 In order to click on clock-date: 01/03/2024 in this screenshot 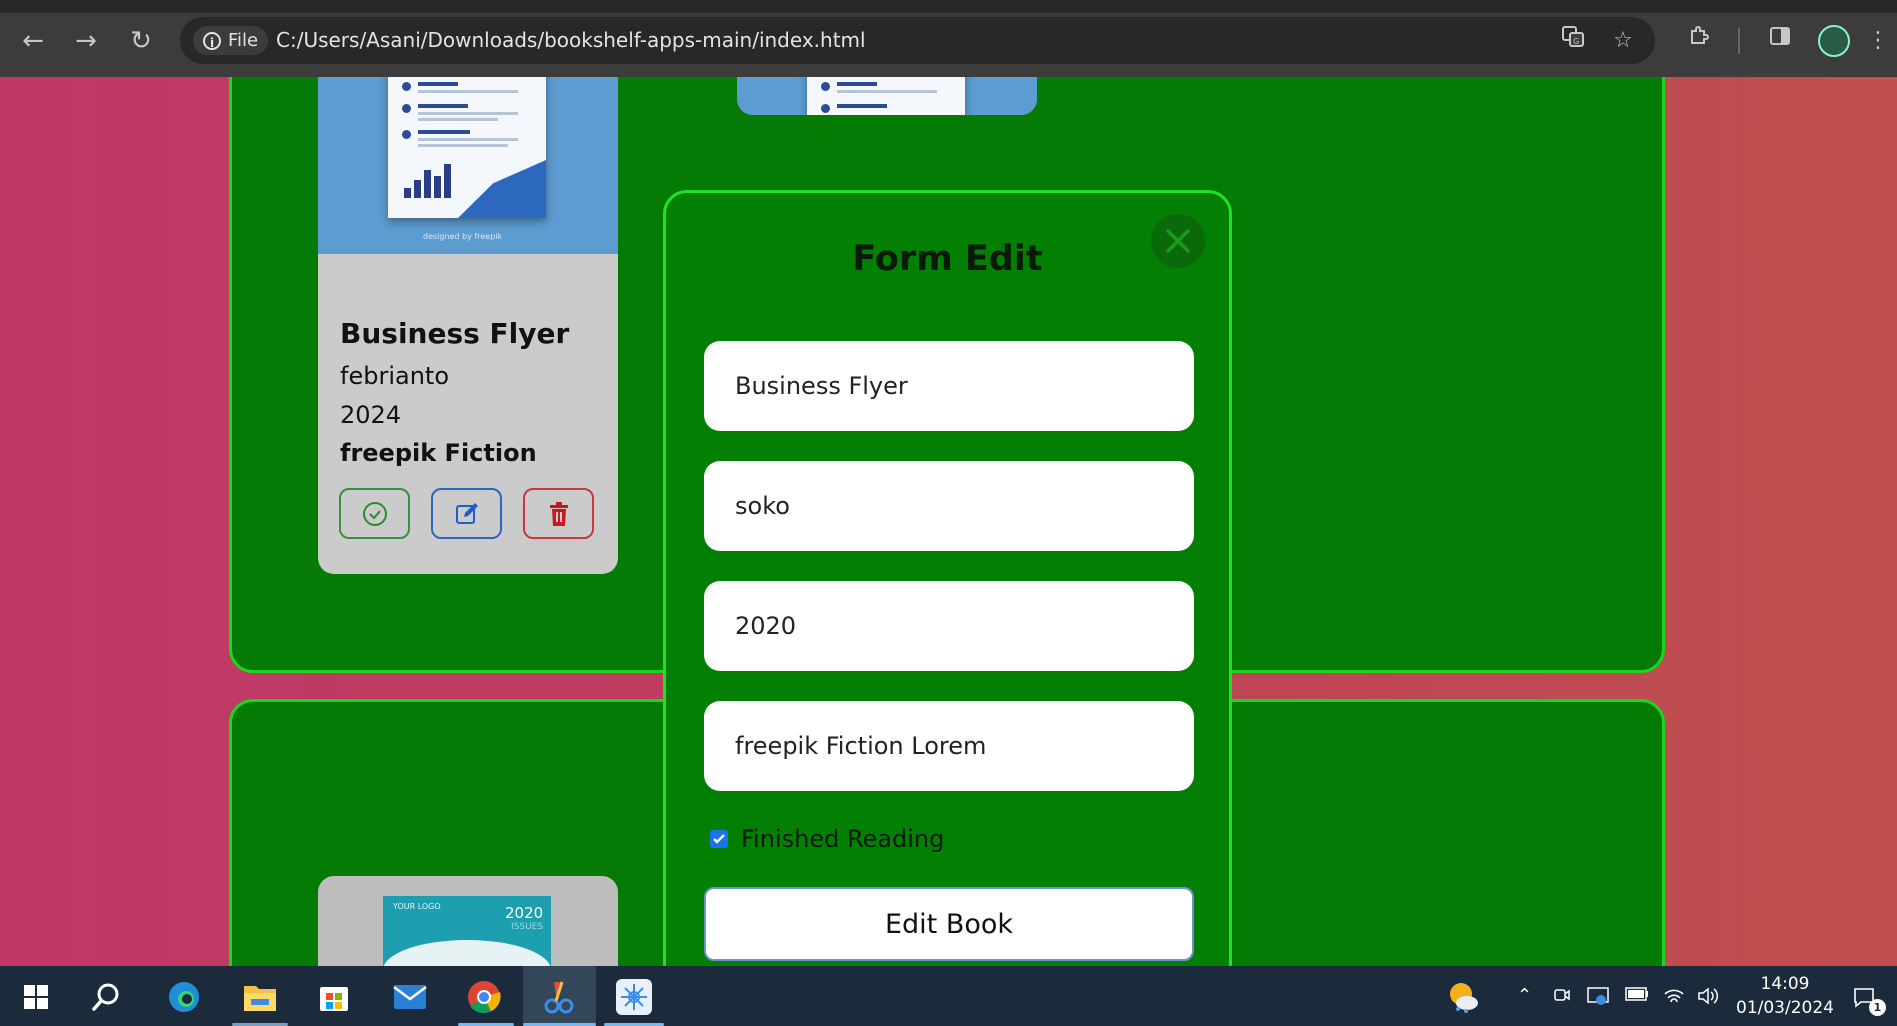, I will do `click(1785, 1008)`.